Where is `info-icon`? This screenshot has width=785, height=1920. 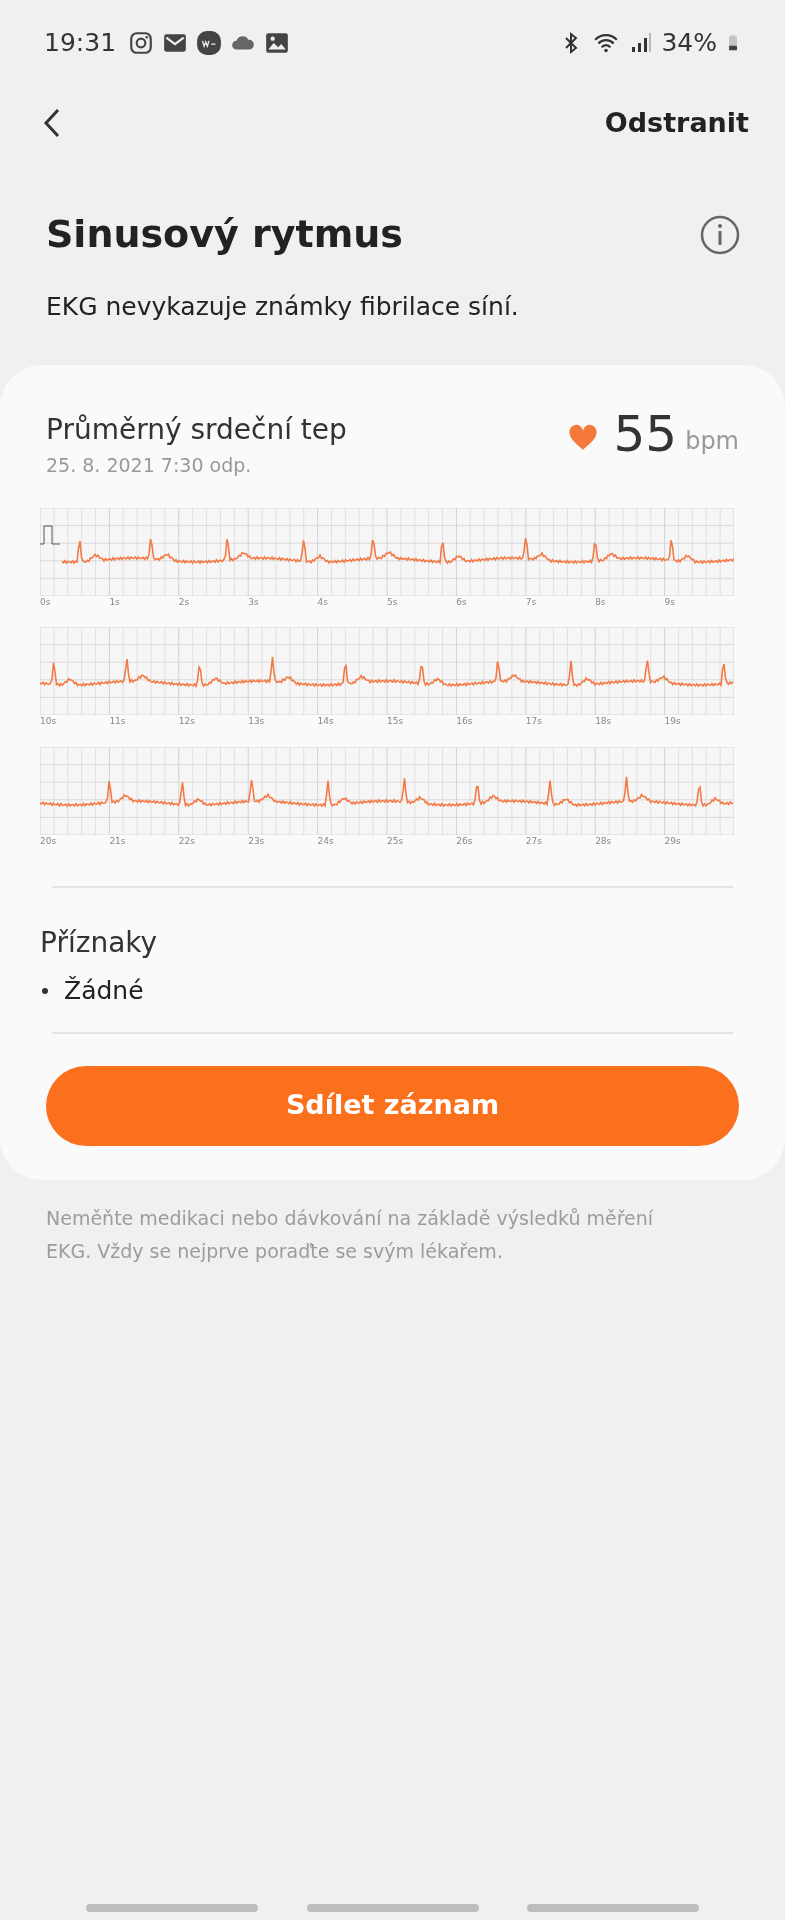 info-icon is located at coordinates (720, 234).